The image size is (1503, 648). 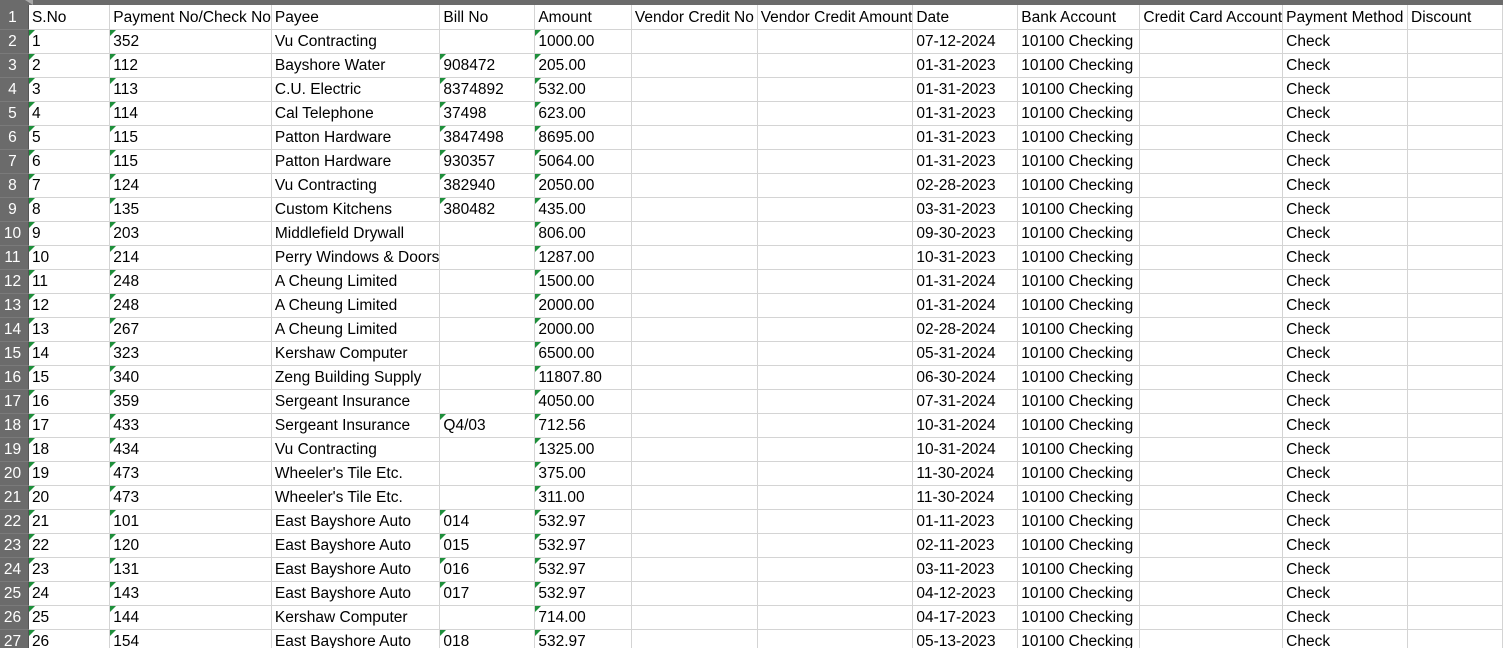 What do you see at coordinates (583, 209) in the screenshot?
I see `cell-amount: 435.00` at bounding box center [583, 209].